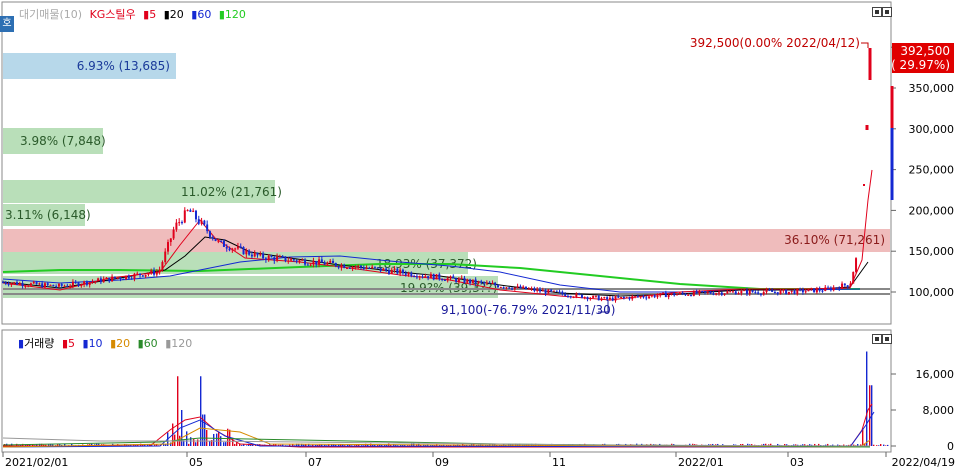 Image resolution: width=957 pixels, height=468 pixels. What do you see at coordinates (925, 51) in the screenshot?
I see `current-price-value: 392,500` at bounding box center [925, 51].